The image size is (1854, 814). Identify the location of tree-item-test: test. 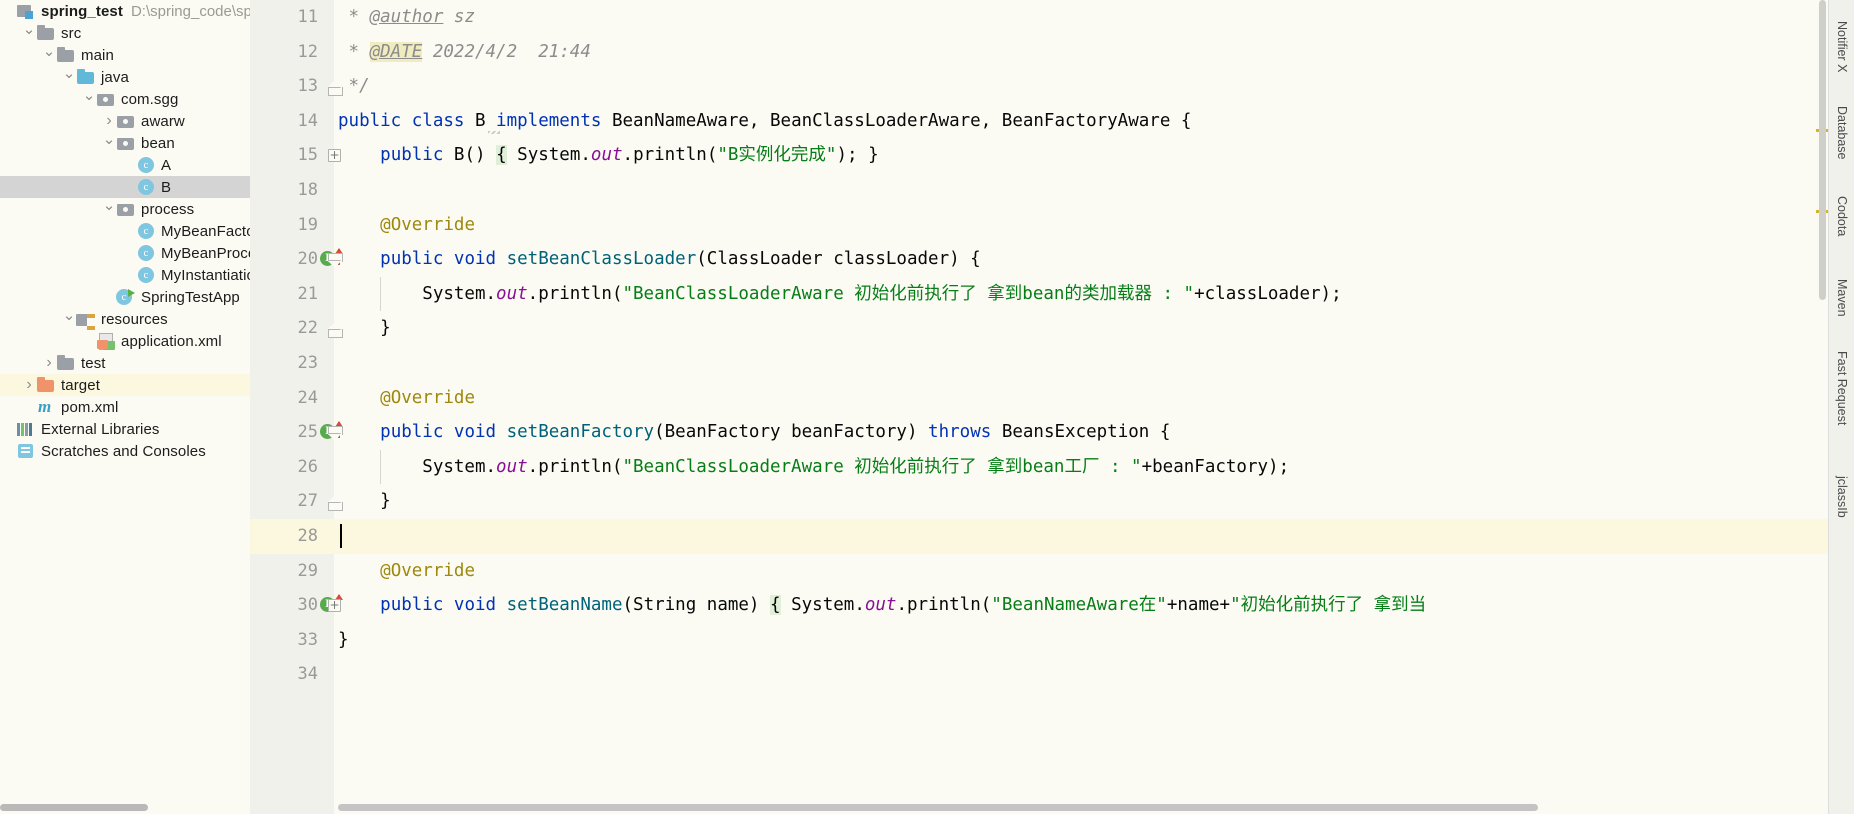
(125, 363).